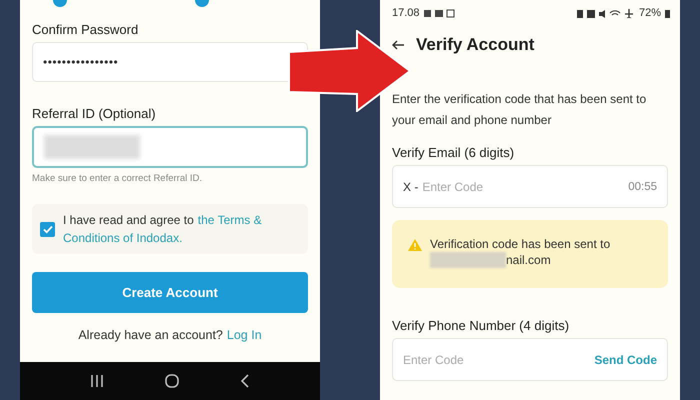 The height and width of the screenshot is (400, 700). Describe the element at coordinates (244, 335) in the screenshot. I see `login-link: Log In` at that location.